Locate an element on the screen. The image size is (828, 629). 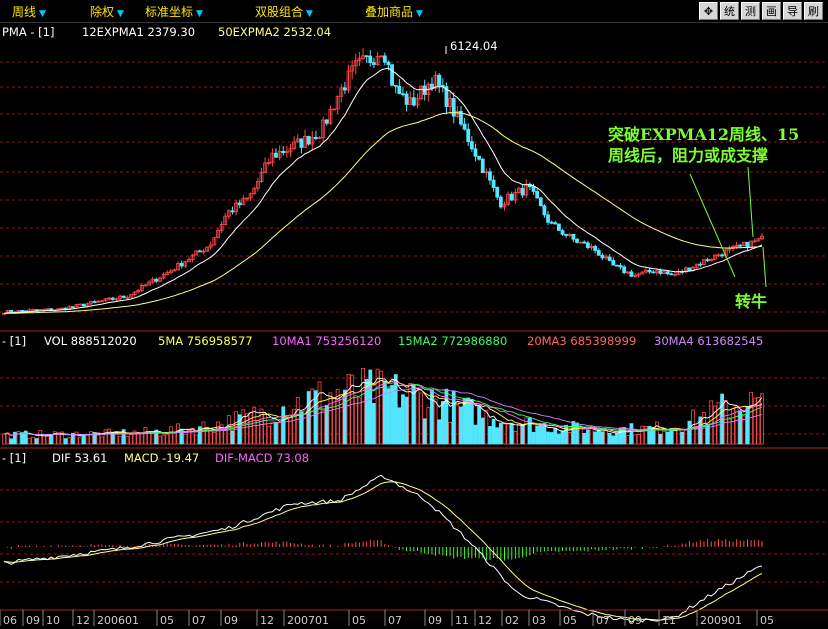
x-tick-label: 02 is located at coordinates (512, 620).